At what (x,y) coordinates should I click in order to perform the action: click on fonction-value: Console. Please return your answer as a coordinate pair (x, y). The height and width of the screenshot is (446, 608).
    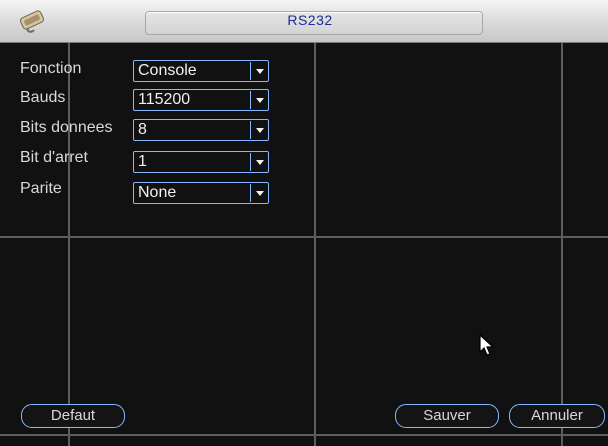
    Looking at the image, I should click on (167, 70).